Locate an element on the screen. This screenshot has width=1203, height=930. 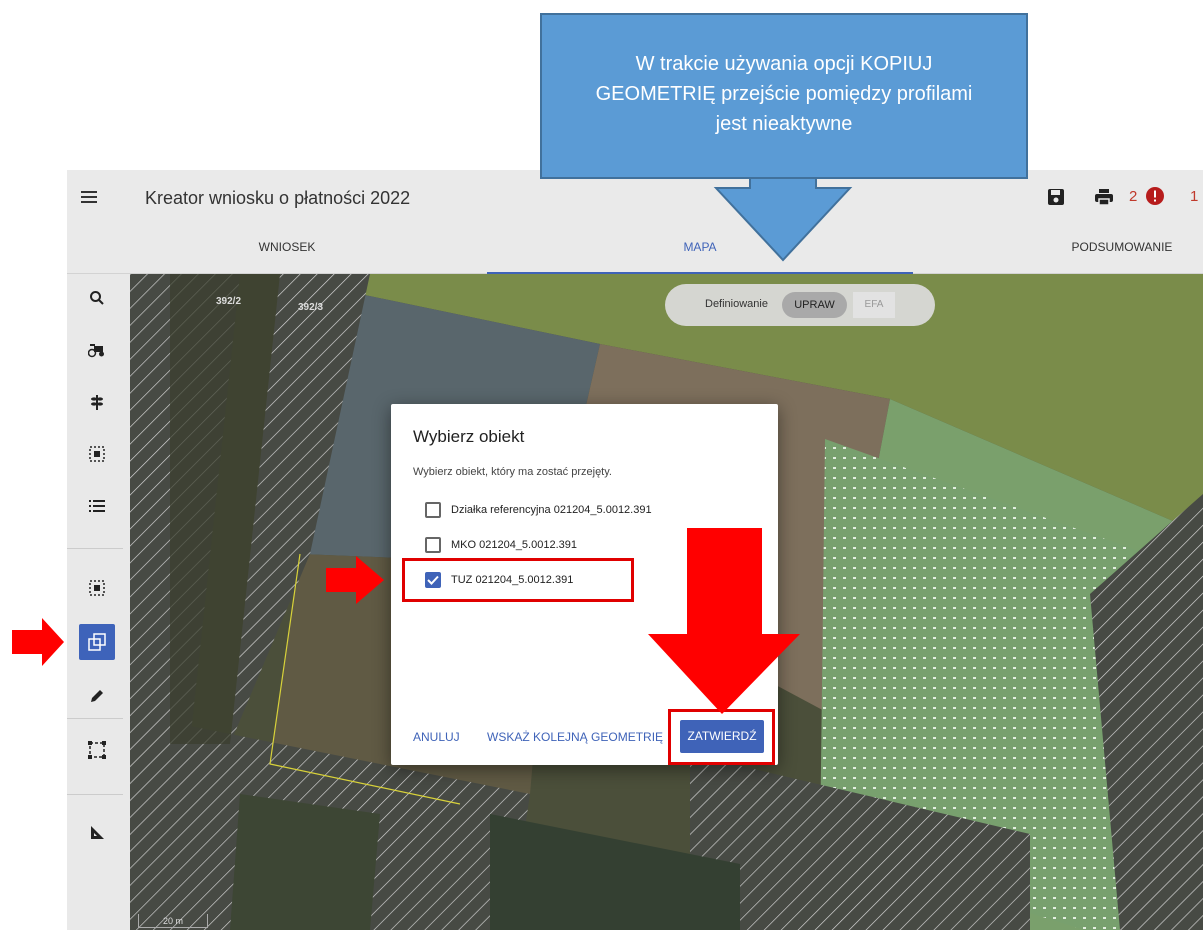
copy-geometry-icon is located at coordinates (97, 642).